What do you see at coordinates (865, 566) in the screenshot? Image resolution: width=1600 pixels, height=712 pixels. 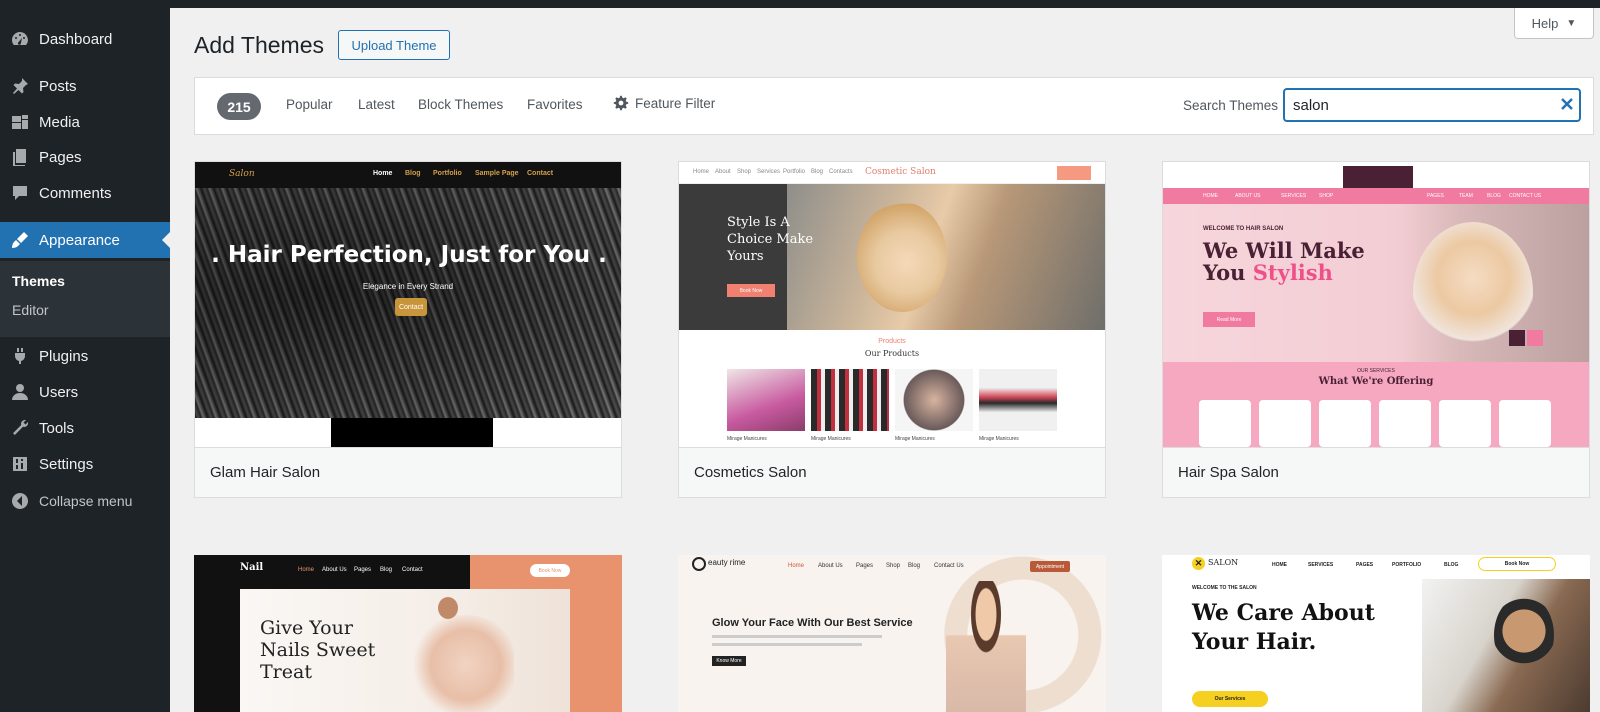 I see `theme-nav-item: Pages` at bounding box center [865, 566].